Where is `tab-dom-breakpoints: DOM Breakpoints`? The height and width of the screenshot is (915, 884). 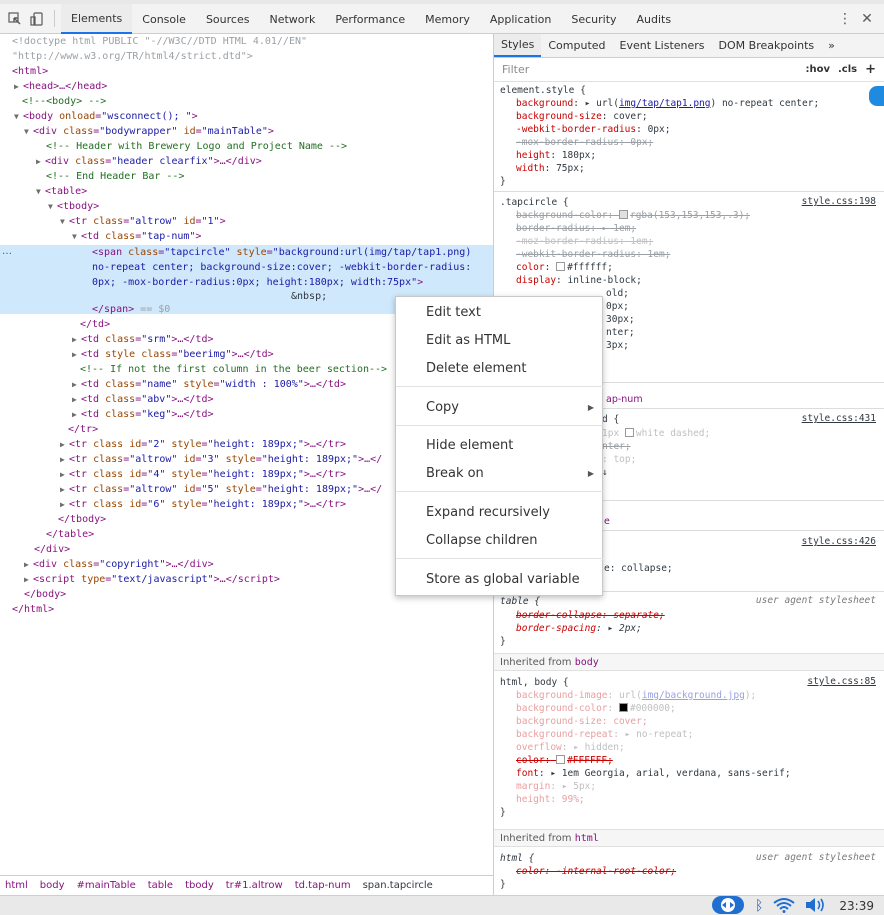
tab-dom-breakpoints: DOM Breakpoints is located at coordinates (767, 45).